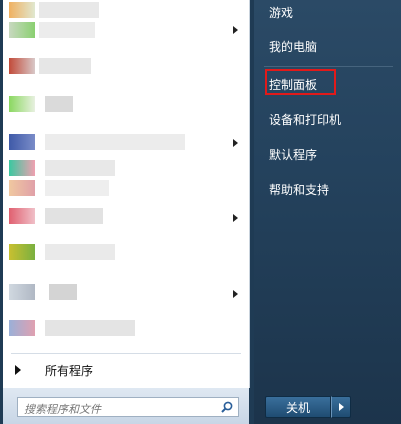 This screenshot has width=401, height=424. Describe the element at coordinates (299, 189) in the screenshot. I see `menu-item-help-support: 帮助和支持` at that location.